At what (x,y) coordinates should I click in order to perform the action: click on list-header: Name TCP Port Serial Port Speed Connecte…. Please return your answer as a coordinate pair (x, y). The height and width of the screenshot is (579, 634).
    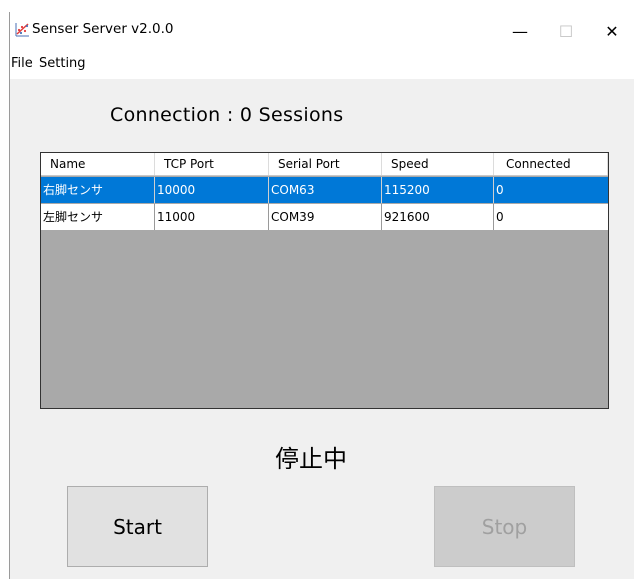
    Looking at the image, I should click on (324, 164).